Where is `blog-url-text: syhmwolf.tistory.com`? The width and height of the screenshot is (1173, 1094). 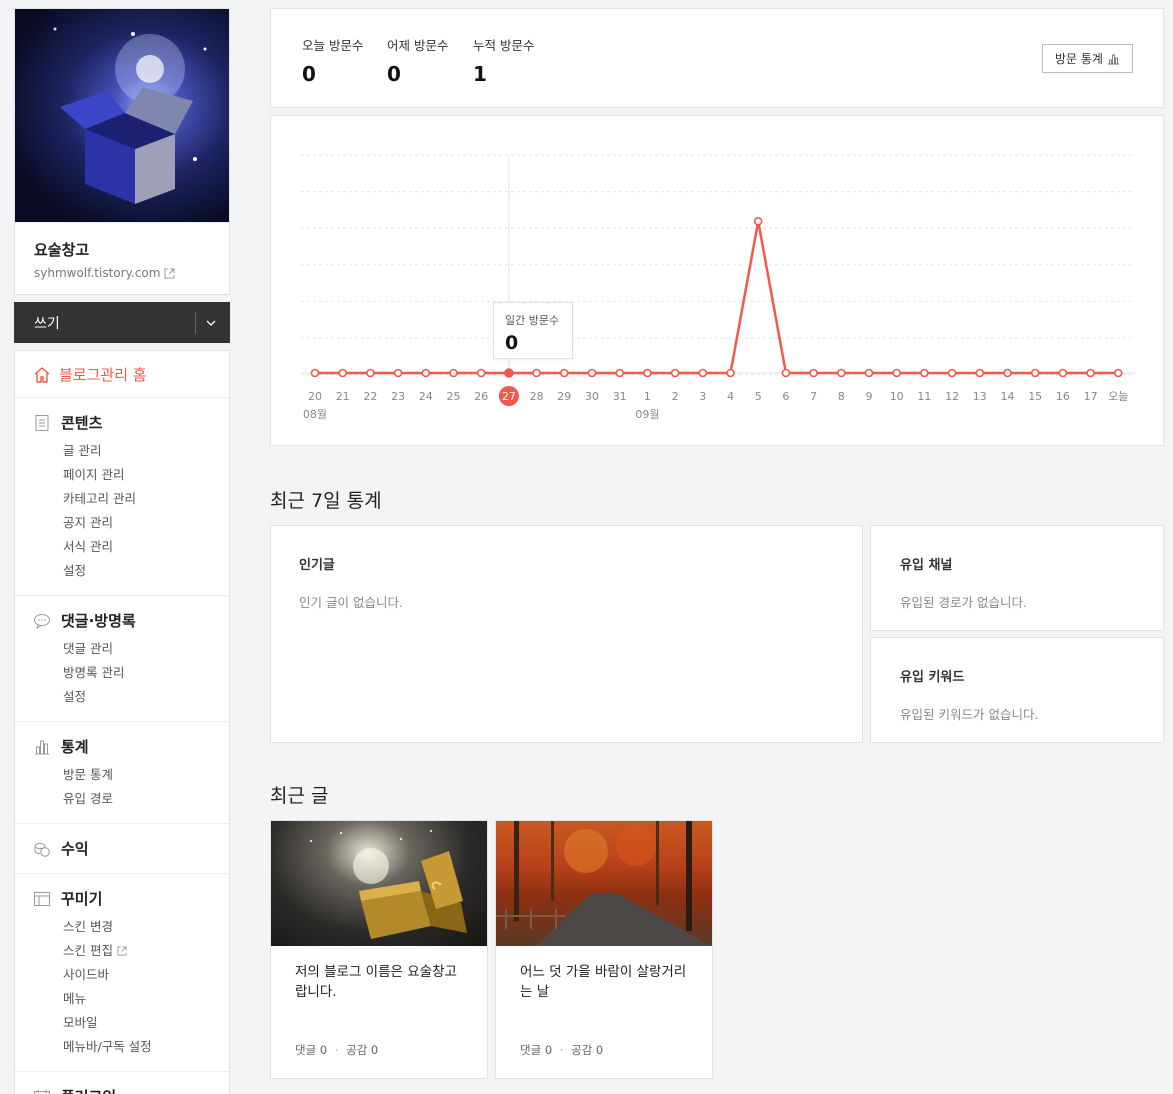 blog-url-text: syhmwolf.tistory.com is located at coordinates (97, 273).